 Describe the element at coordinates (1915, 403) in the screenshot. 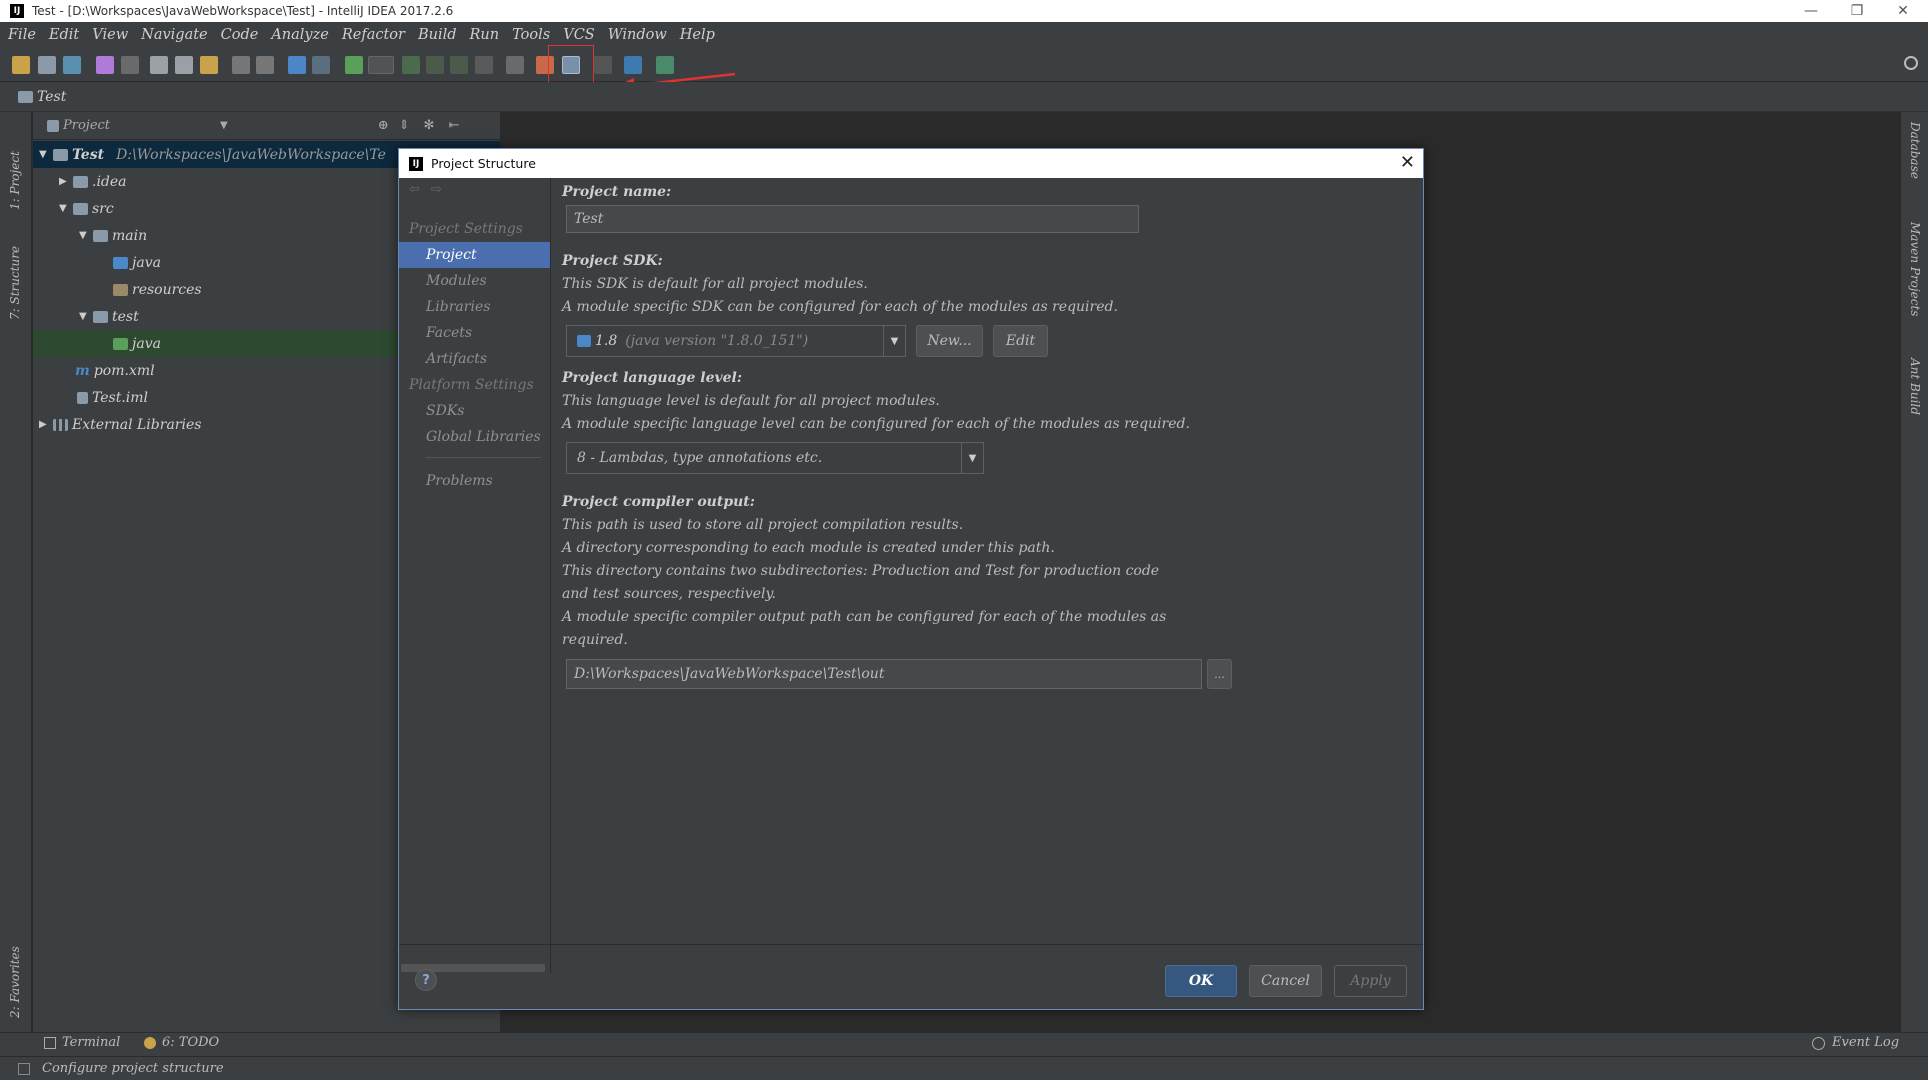

I see `tool-window-ant: Ant Build` at that location.